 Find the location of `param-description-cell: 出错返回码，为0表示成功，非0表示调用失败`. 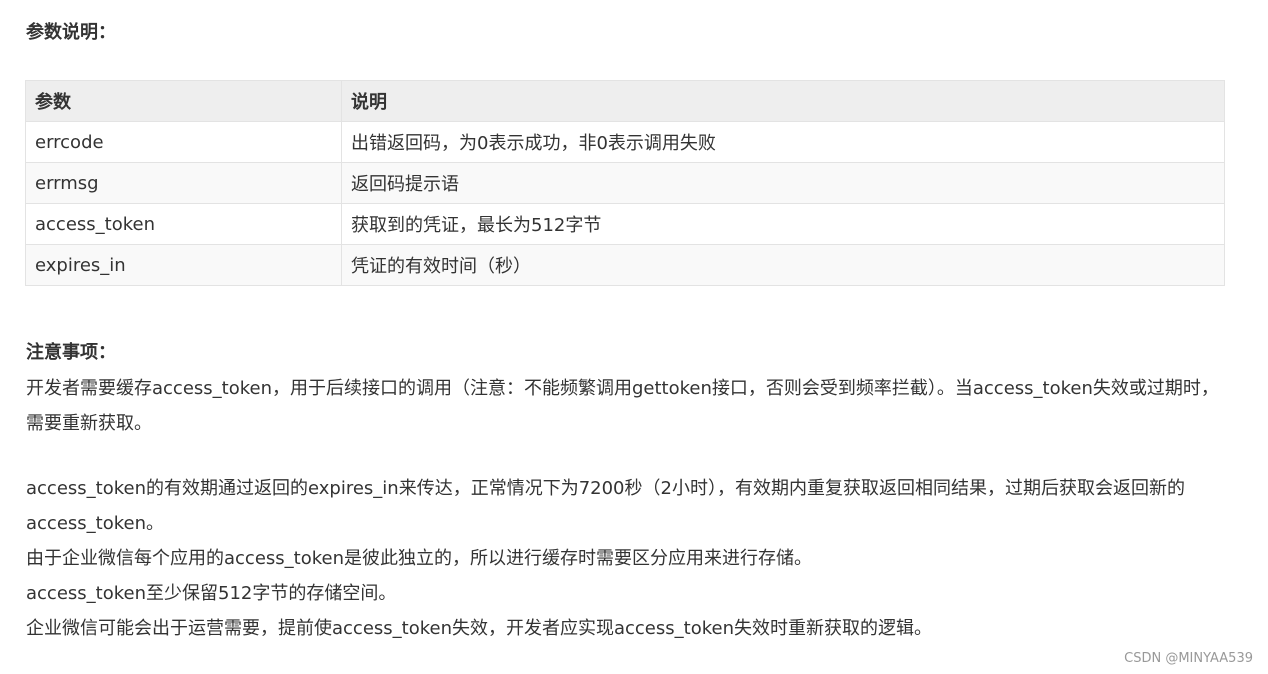

param-description-cell: 出错返回码，为0表示成功，非0表示调用失败 is located at coordinates (783, 142).